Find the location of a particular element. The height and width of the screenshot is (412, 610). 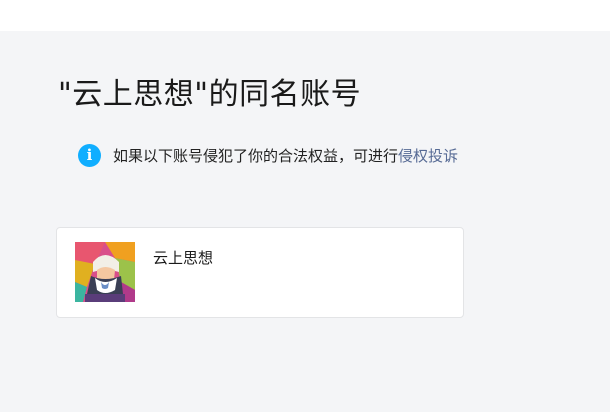

top-bar is located at coordinates (305, 15).